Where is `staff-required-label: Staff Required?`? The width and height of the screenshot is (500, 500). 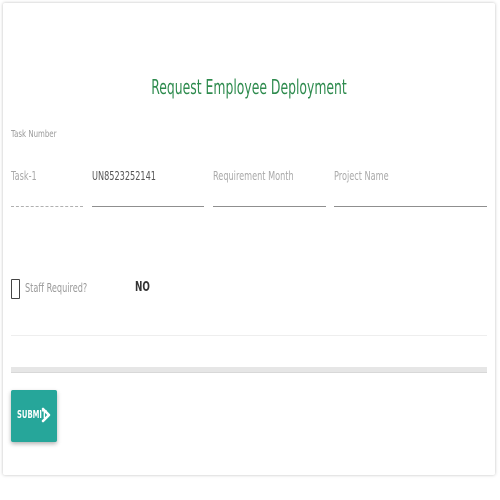
staff-required-label: Staff Required? is located at coordinates (56, 288).